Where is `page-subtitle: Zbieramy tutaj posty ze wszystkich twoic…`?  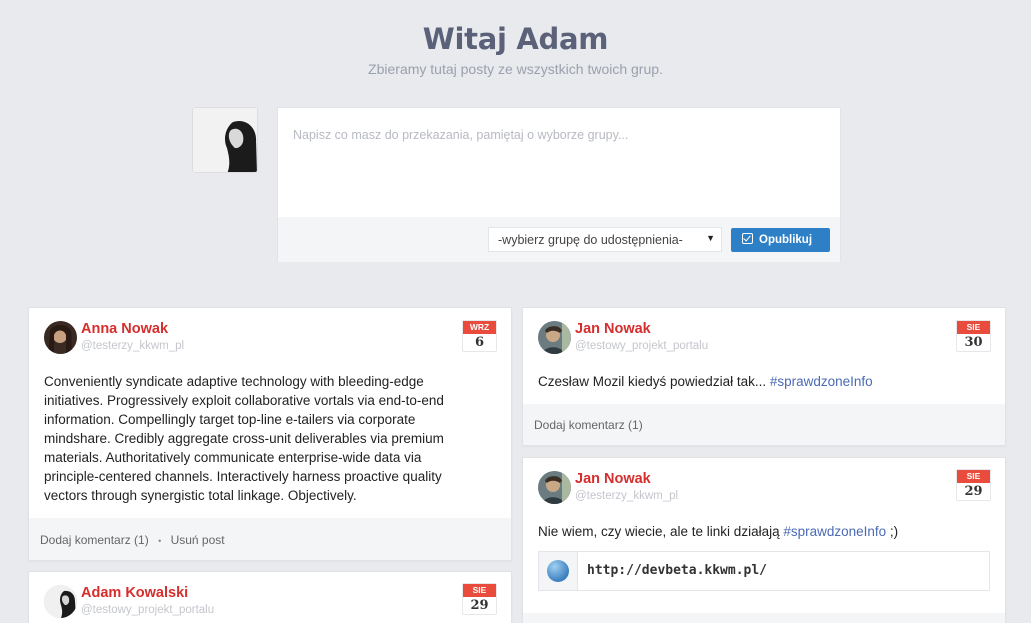
page-subtitle: Zbieramy tutaj posty ze wszystkich twoic… is located at coordinates (515, 69).